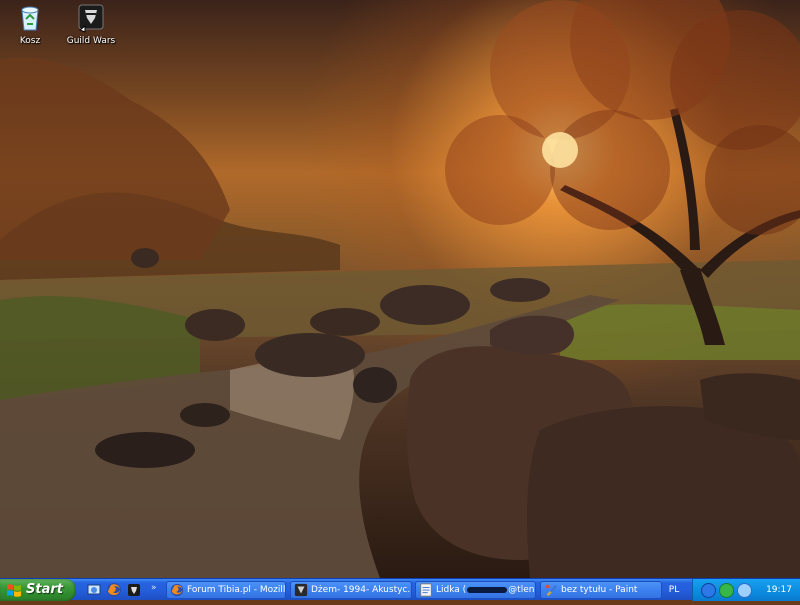 This screenshot has width=800, height=605. I want to click on network-icon, so click(708, 590).